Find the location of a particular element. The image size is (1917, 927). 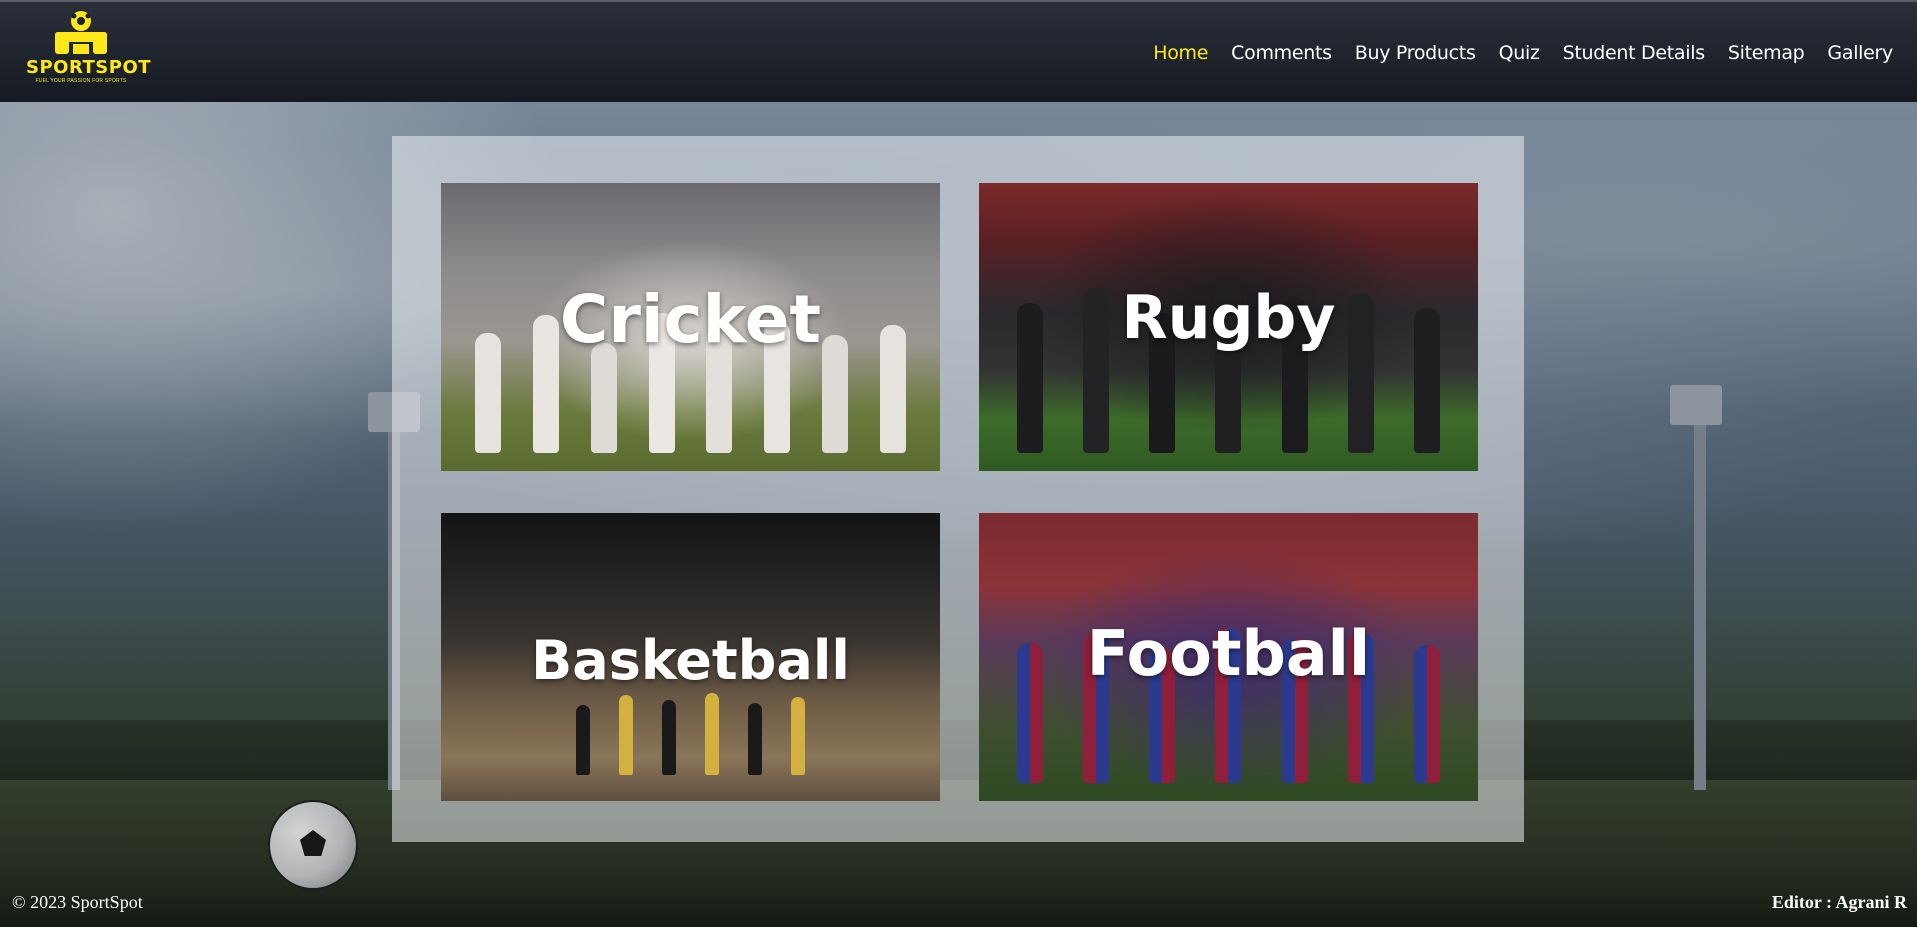

nav-buy-products: Buy Products is located at coordinates (1415, 53).